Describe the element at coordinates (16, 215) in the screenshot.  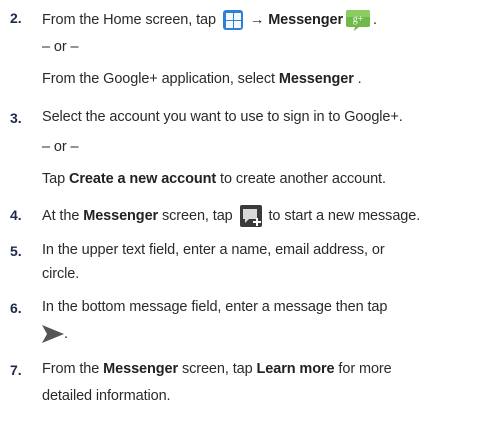
I see `step-number: 4.` at that location.